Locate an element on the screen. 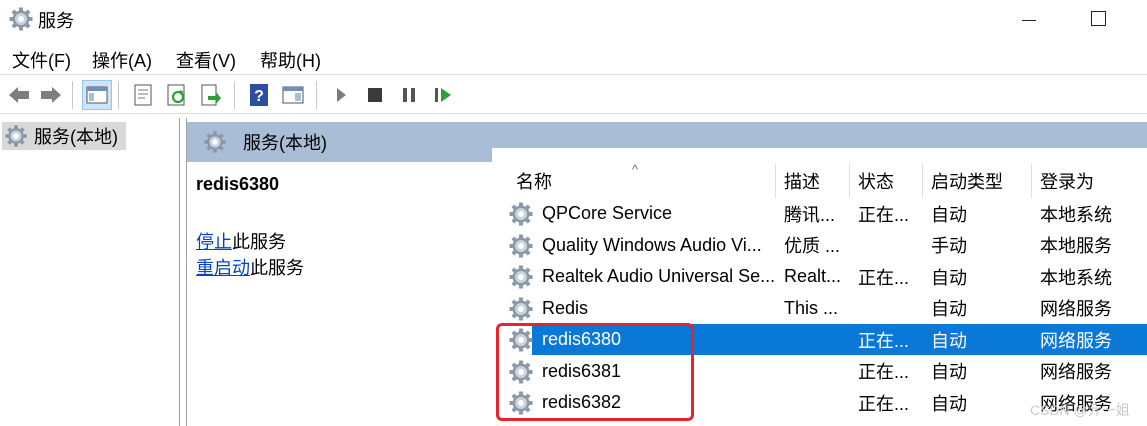 The width and height of the screenshot is (1147, 426). column-header-row: ^ 名称 描述 状态 启动类型 登录为 is located at coordinates (819, 180).